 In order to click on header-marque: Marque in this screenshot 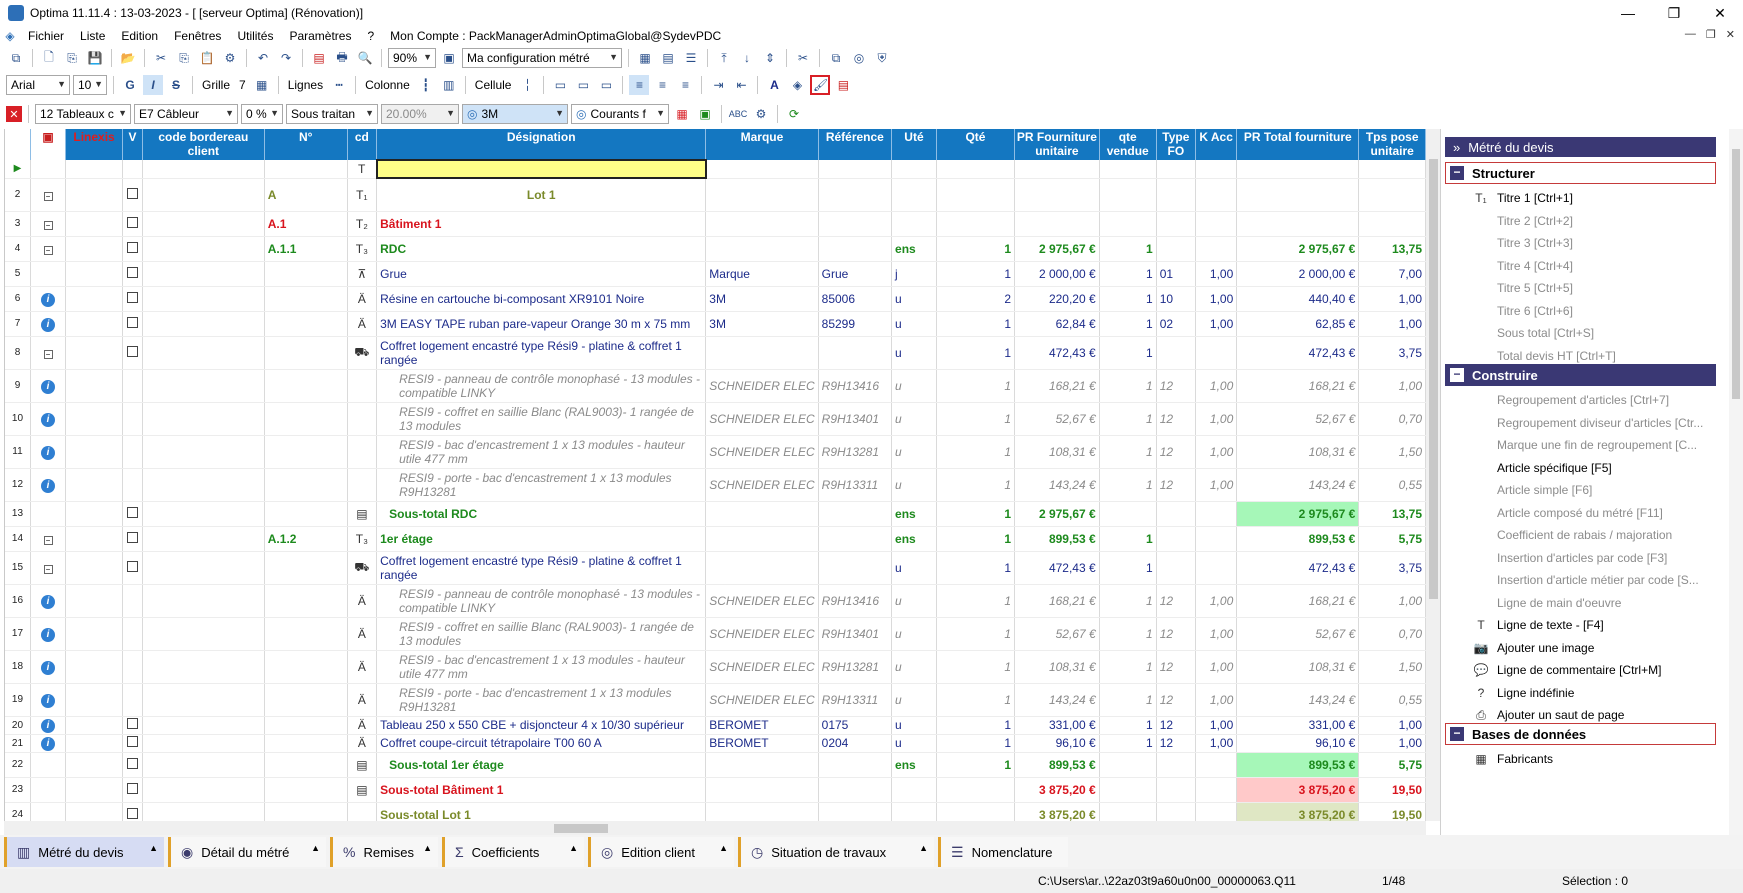, I will do `click(762, 144)`.